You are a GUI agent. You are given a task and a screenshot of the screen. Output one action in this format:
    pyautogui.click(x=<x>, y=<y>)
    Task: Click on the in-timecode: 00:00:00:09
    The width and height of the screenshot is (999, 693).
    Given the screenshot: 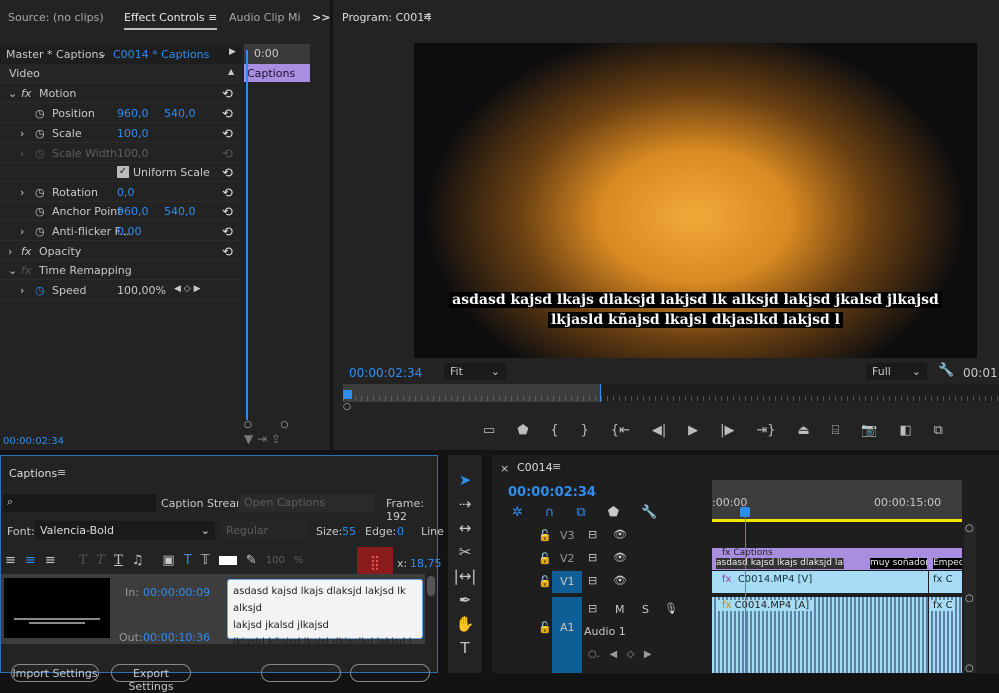 What is the action you would take?
    pyautogui.click(x=176, y=592)
    